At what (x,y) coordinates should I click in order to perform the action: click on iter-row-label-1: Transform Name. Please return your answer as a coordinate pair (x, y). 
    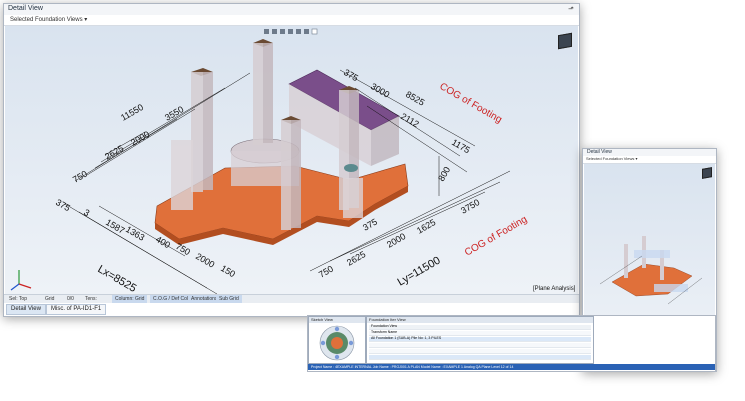
    Looking at the image, I should click on (384, 332).